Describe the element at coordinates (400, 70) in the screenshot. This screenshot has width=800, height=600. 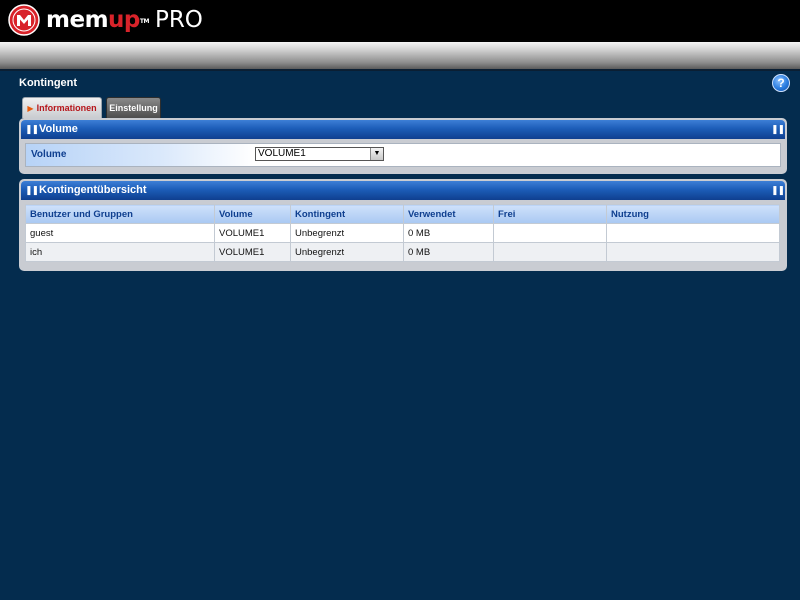
I see `nav-bar-shadow` at that location.